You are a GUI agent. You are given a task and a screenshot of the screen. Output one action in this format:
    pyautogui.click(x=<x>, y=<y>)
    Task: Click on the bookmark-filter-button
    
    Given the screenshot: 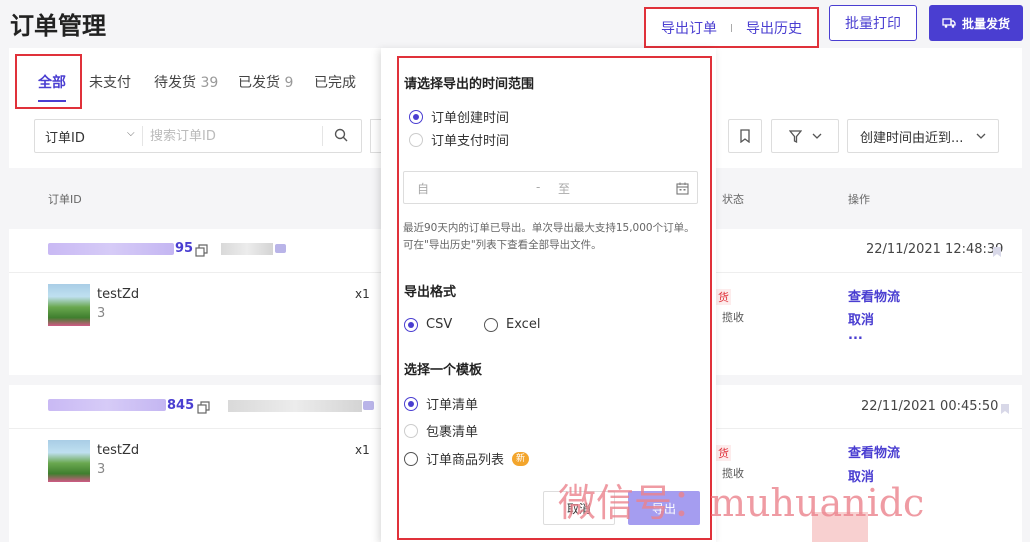 What is the action you would take?
    pyautogui.click(x=745, y=136)
    